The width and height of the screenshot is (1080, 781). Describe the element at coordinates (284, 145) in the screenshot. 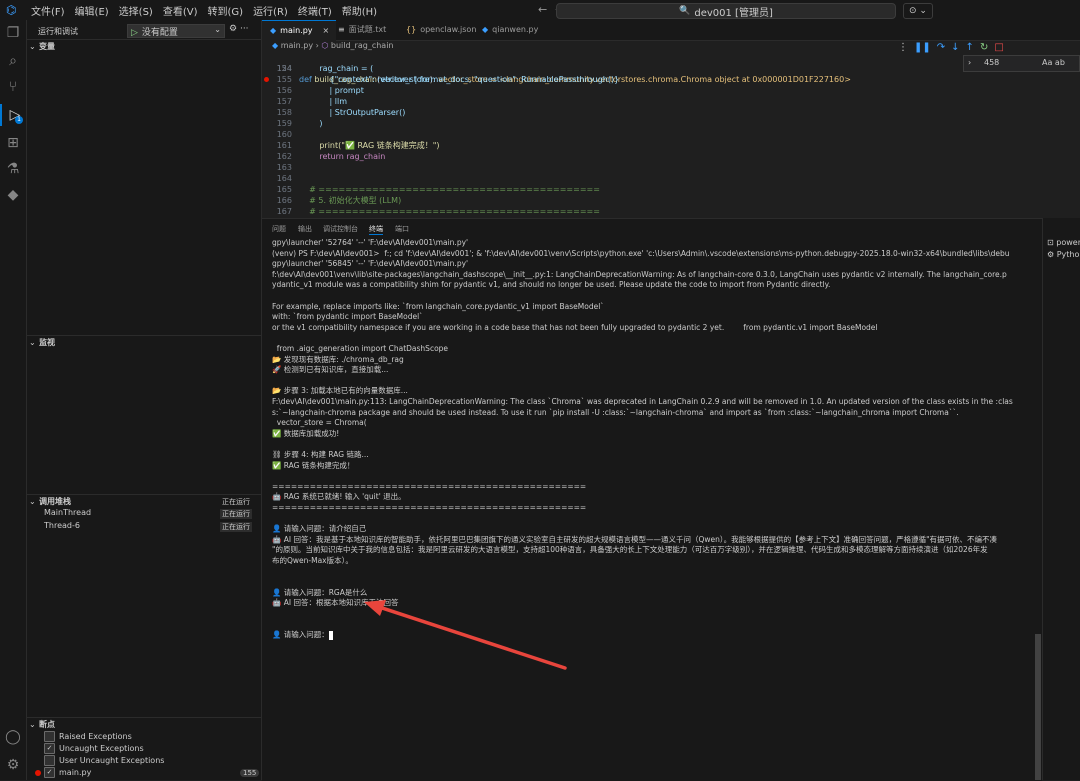

I see `line-number: 161` at that location.